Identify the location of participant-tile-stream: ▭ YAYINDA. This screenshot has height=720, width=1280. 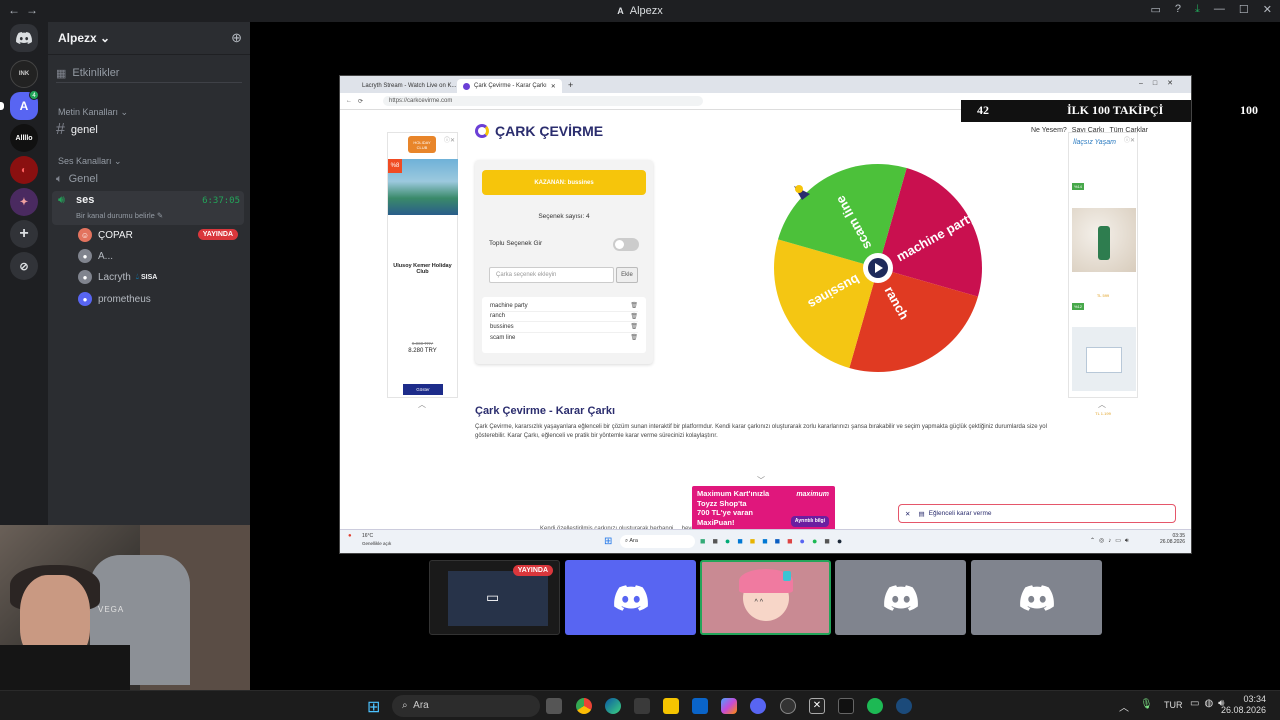
(494, 597).